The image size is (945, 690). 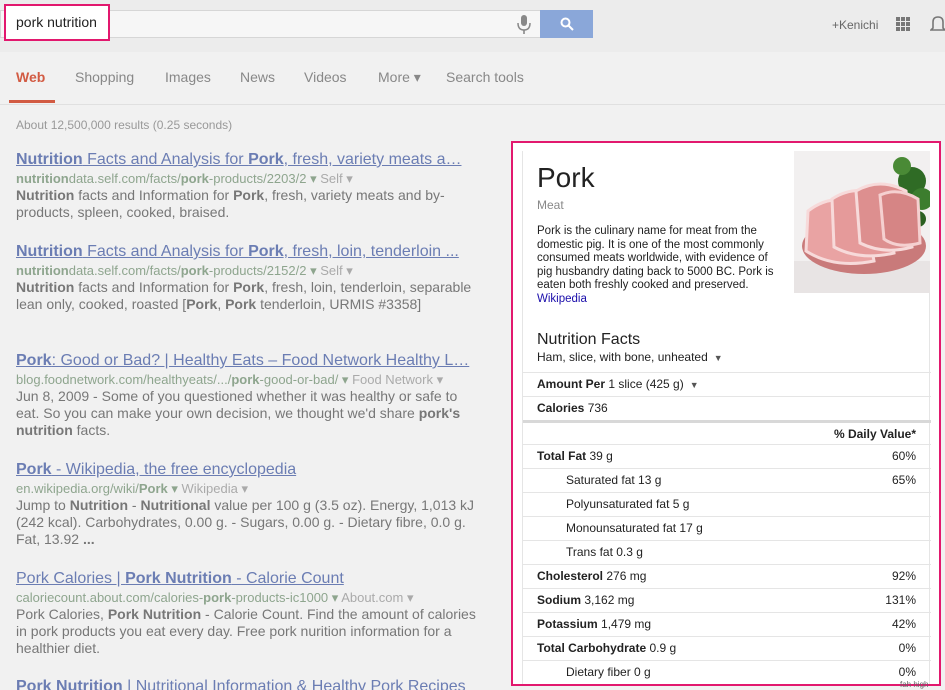 What do you see at coordinates (903, 480) in the screenshot?
I see `nutrient-daily-value: 65%` at bounding box center [903, 480].